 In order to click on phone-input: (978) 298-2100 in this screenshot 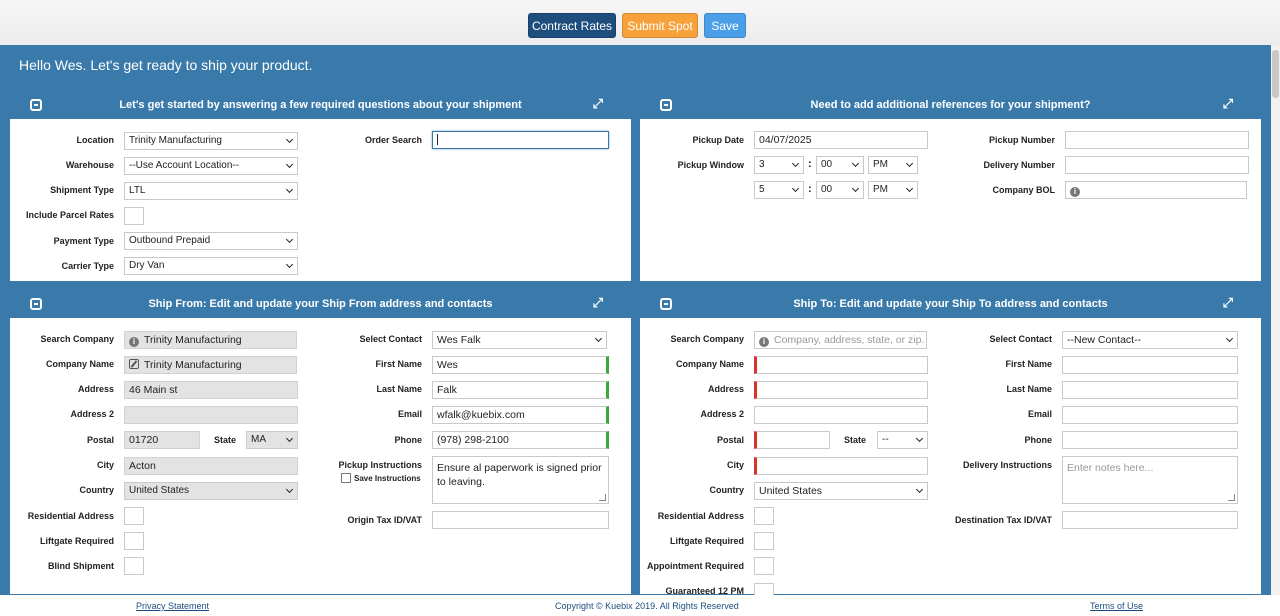, I will do `click(520, 440)`.